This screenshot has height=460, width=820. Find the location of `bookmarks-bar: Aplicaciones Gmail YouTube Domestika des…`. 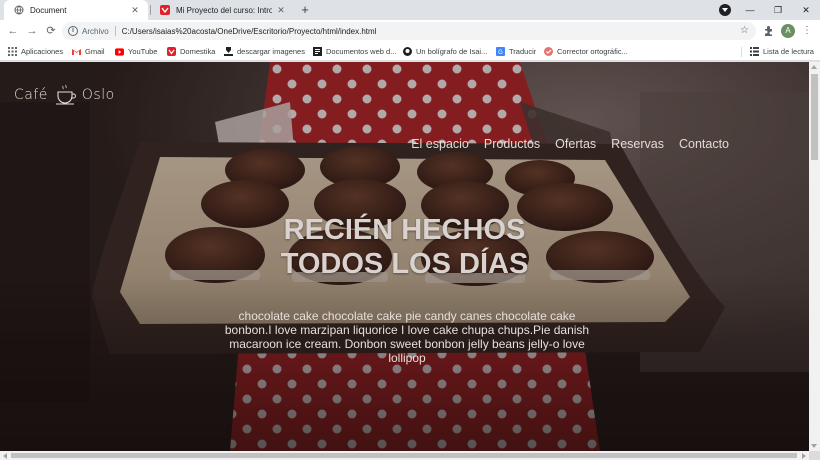

bookmarks-bar: Aplicaciones Gmail YouTube Domestika des… is located at coordinates (410, 52).